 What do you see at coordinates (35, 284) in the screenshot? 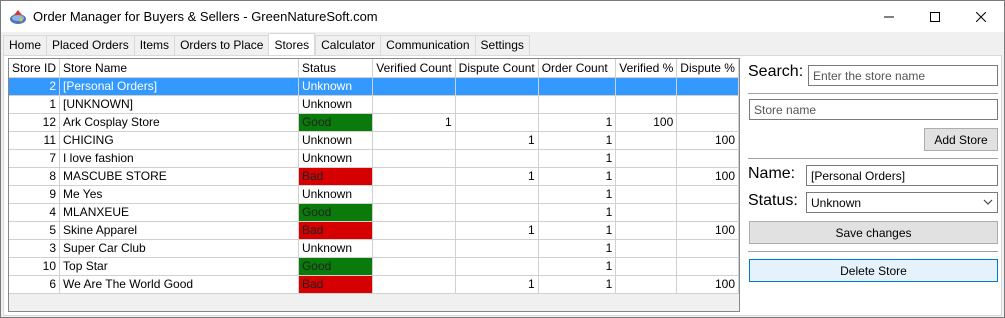
I see `store-id-cell: 6` at bounding box center [35, 284].